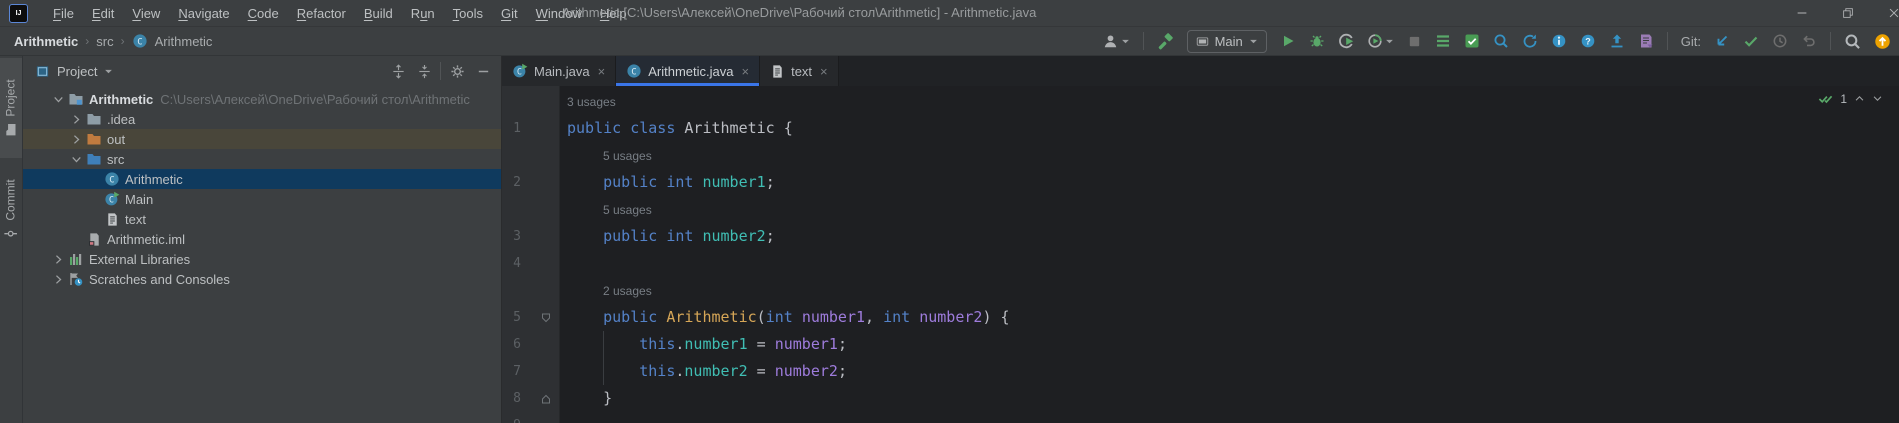 This screenshot has width=1899, height=423. Describe the element at coordinates (262, 179) in the screenshot. I see `tree-item-arithmetic: C Arithmetic` at that location.